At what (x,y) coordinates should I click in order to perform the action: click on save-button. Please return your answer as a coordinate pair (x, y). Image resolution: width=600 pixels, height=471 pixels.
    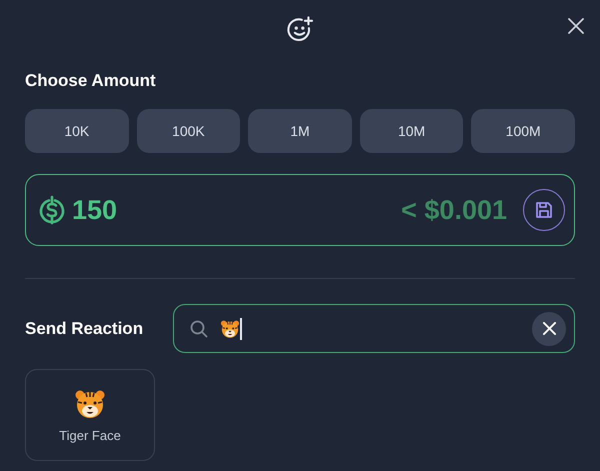
    Looking at the image, I should click on (544, 210).